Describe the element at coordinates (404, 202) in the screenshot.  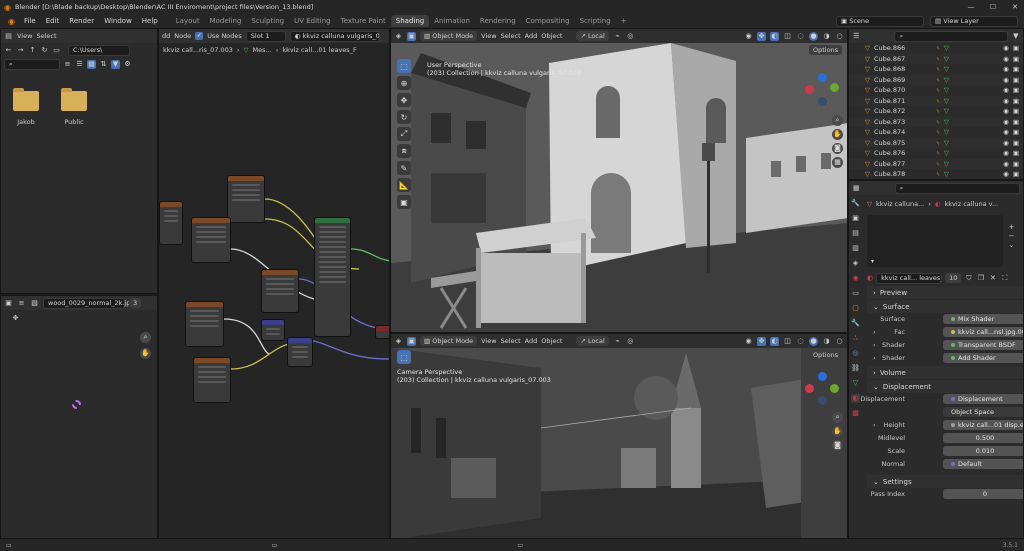
I see `add-cube-tool-icon: ▣` at that location.